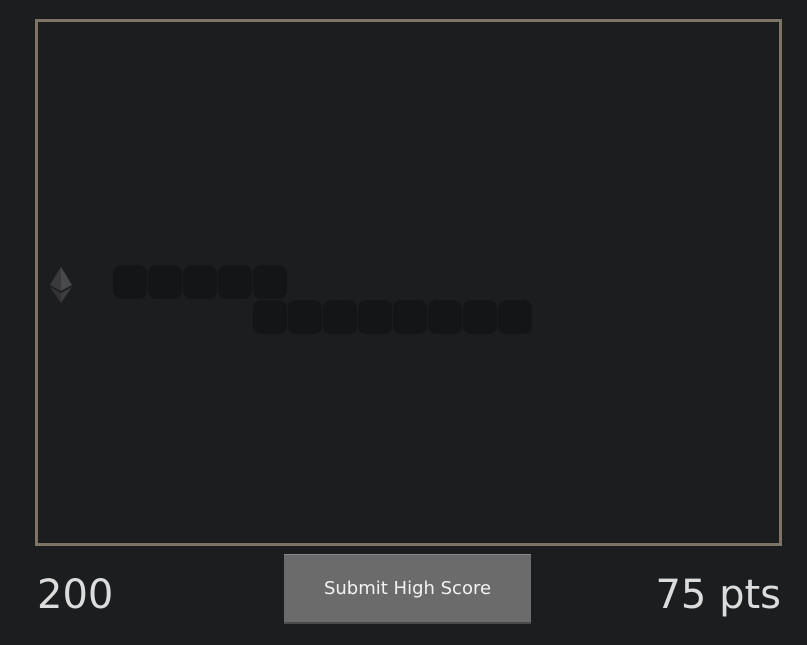  Describe the element at coordinates (515, 317) in the screenshot. I see `snake-head` at that location.